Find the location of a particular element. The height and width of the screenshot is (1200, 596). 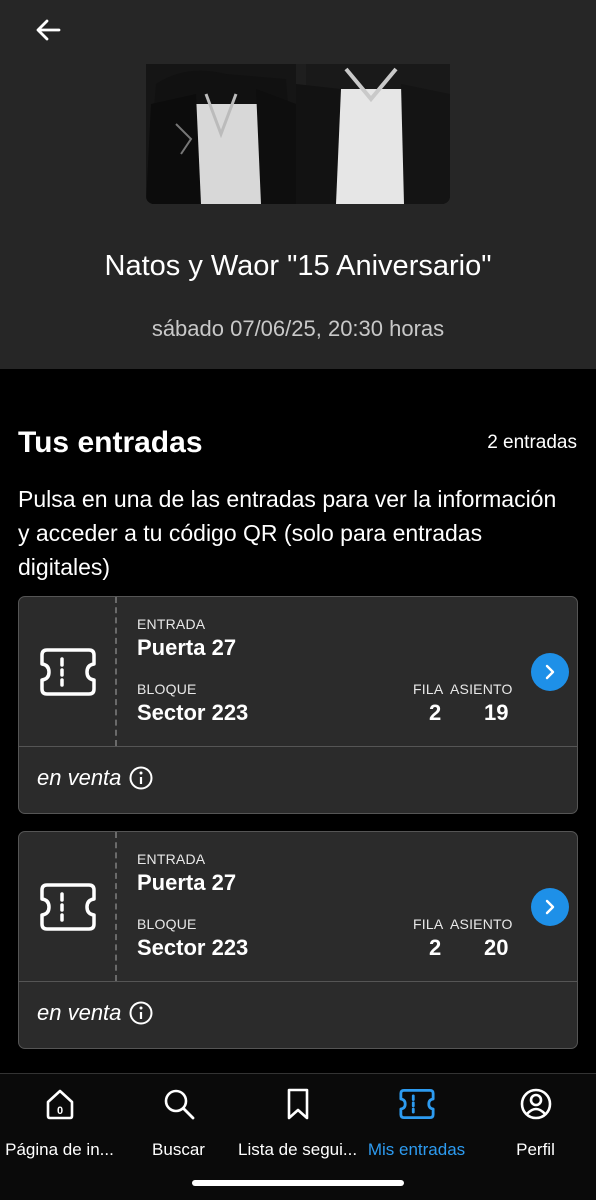

home-indicator is located at coordinates (298, 1183).